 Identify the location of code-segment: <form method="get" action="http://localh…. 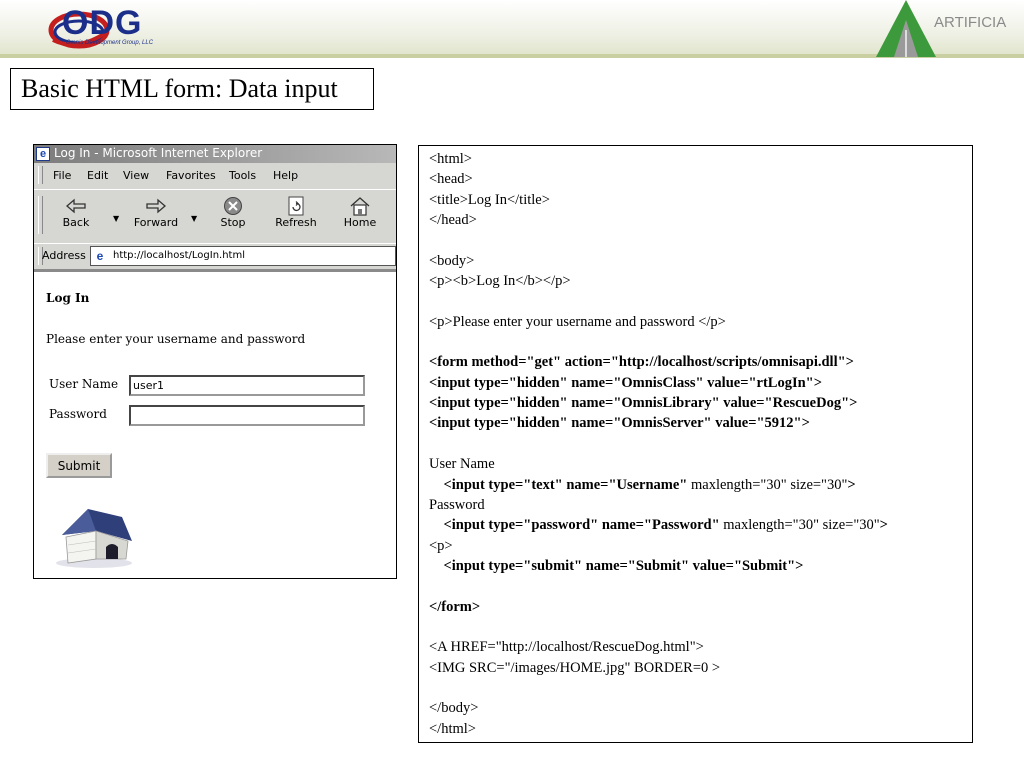
(641, 362).